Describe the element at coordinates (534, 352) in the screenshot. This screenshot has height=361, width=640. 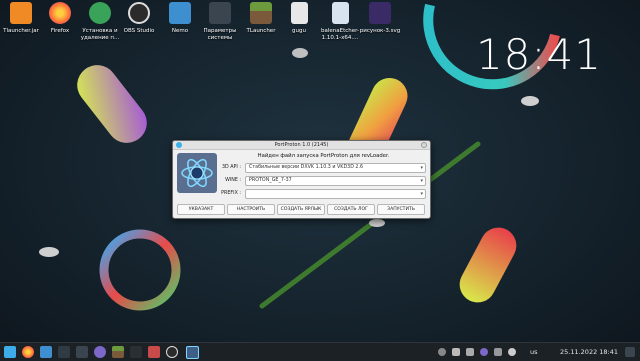
I see `keyboard-layout: us` at that location.